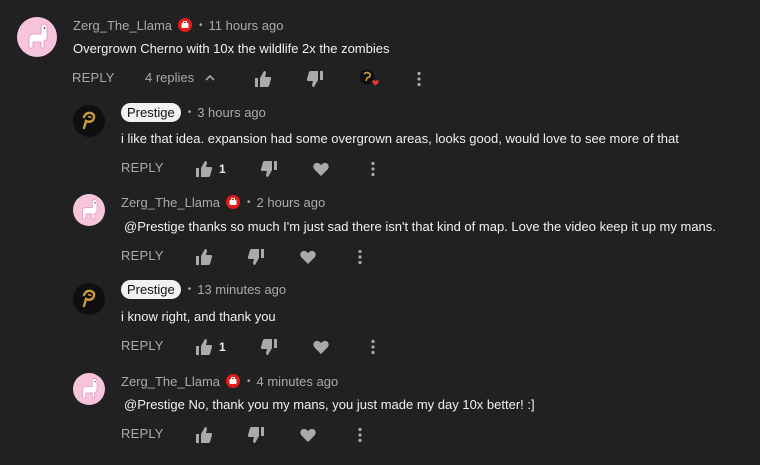  I want to click on creator-heart-icon, so click(369, 79).